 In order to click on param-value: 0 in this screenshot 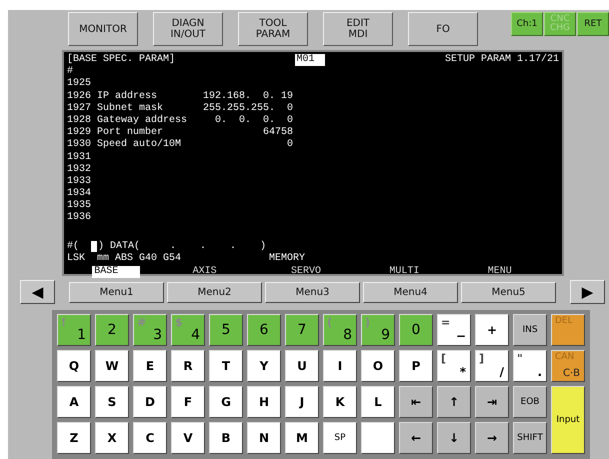, I will do `click(289, 145)`.